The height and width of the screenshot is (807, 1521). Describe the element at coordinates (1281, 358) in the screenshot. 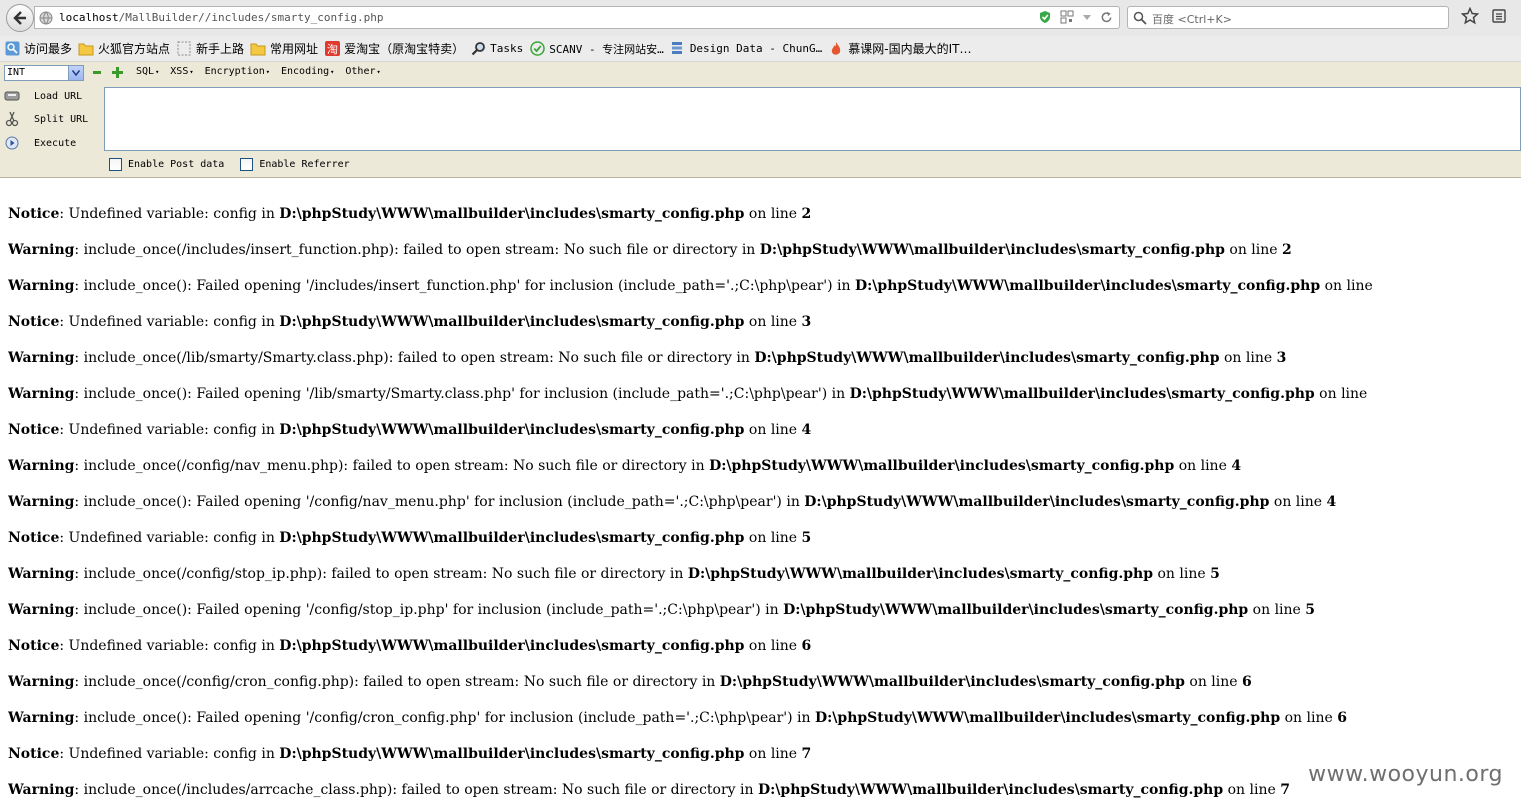

I see `message-line-number: 3` at that location.